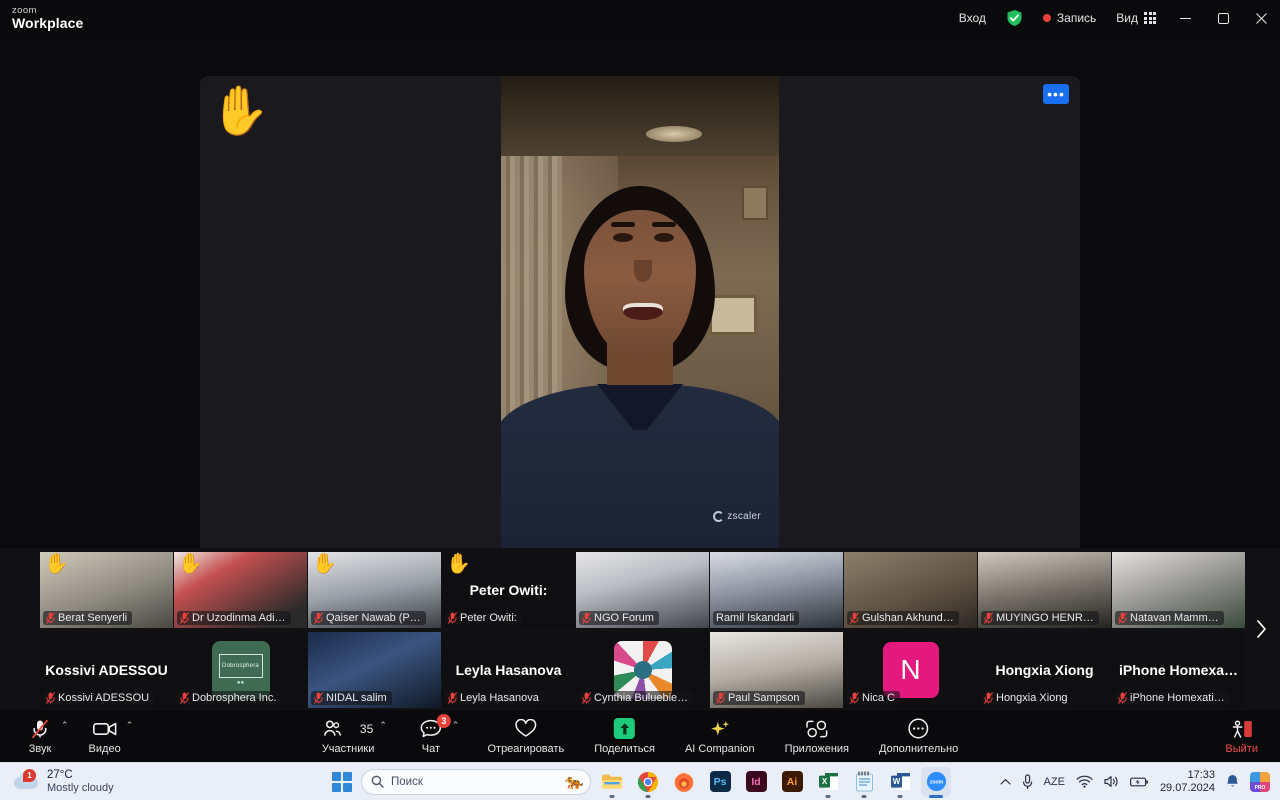 The height and width of the screenshot is (800, 1280). Describe the element at coordinates (1261, 629) in the screenshot. I see `filmstrip-next-button` at that location.